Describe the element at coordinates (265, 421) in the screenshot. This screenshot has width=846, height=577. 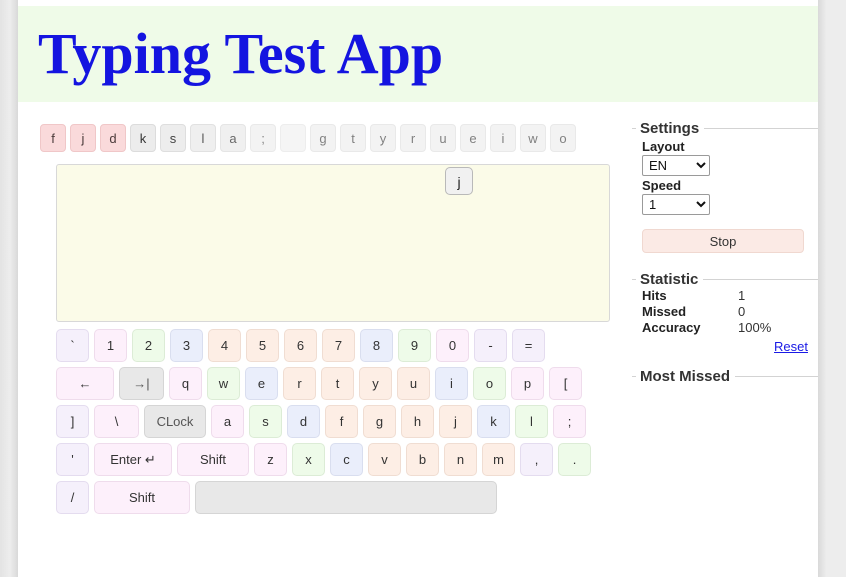
I see `keyboard-key: s` at that location.